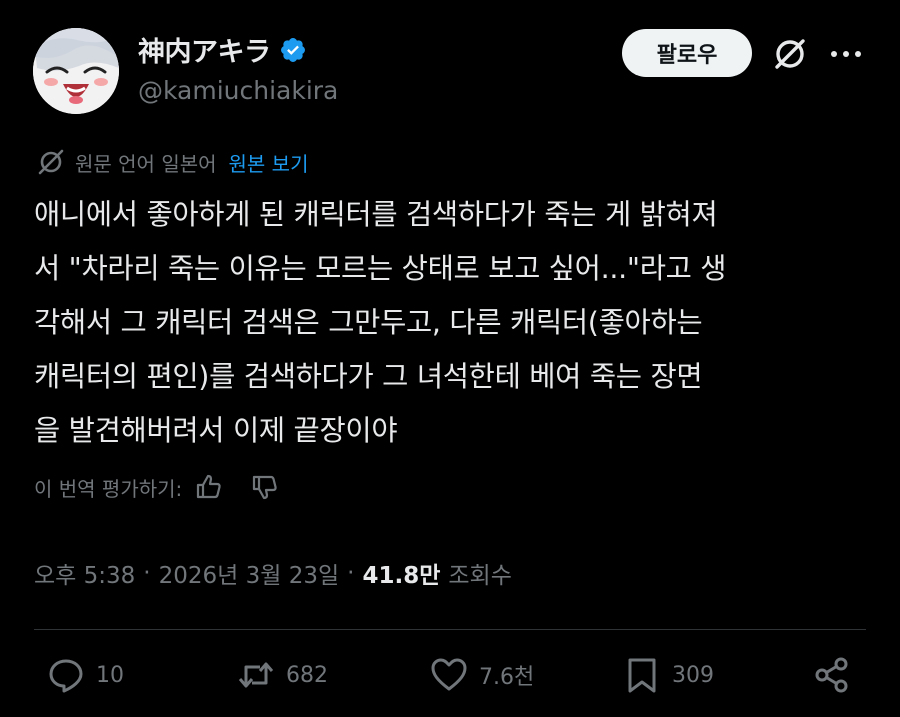  Describe the element at coordinates (146, 163) in the screenshot. I see `translation-label: 원문 언어 일본어` at that location.